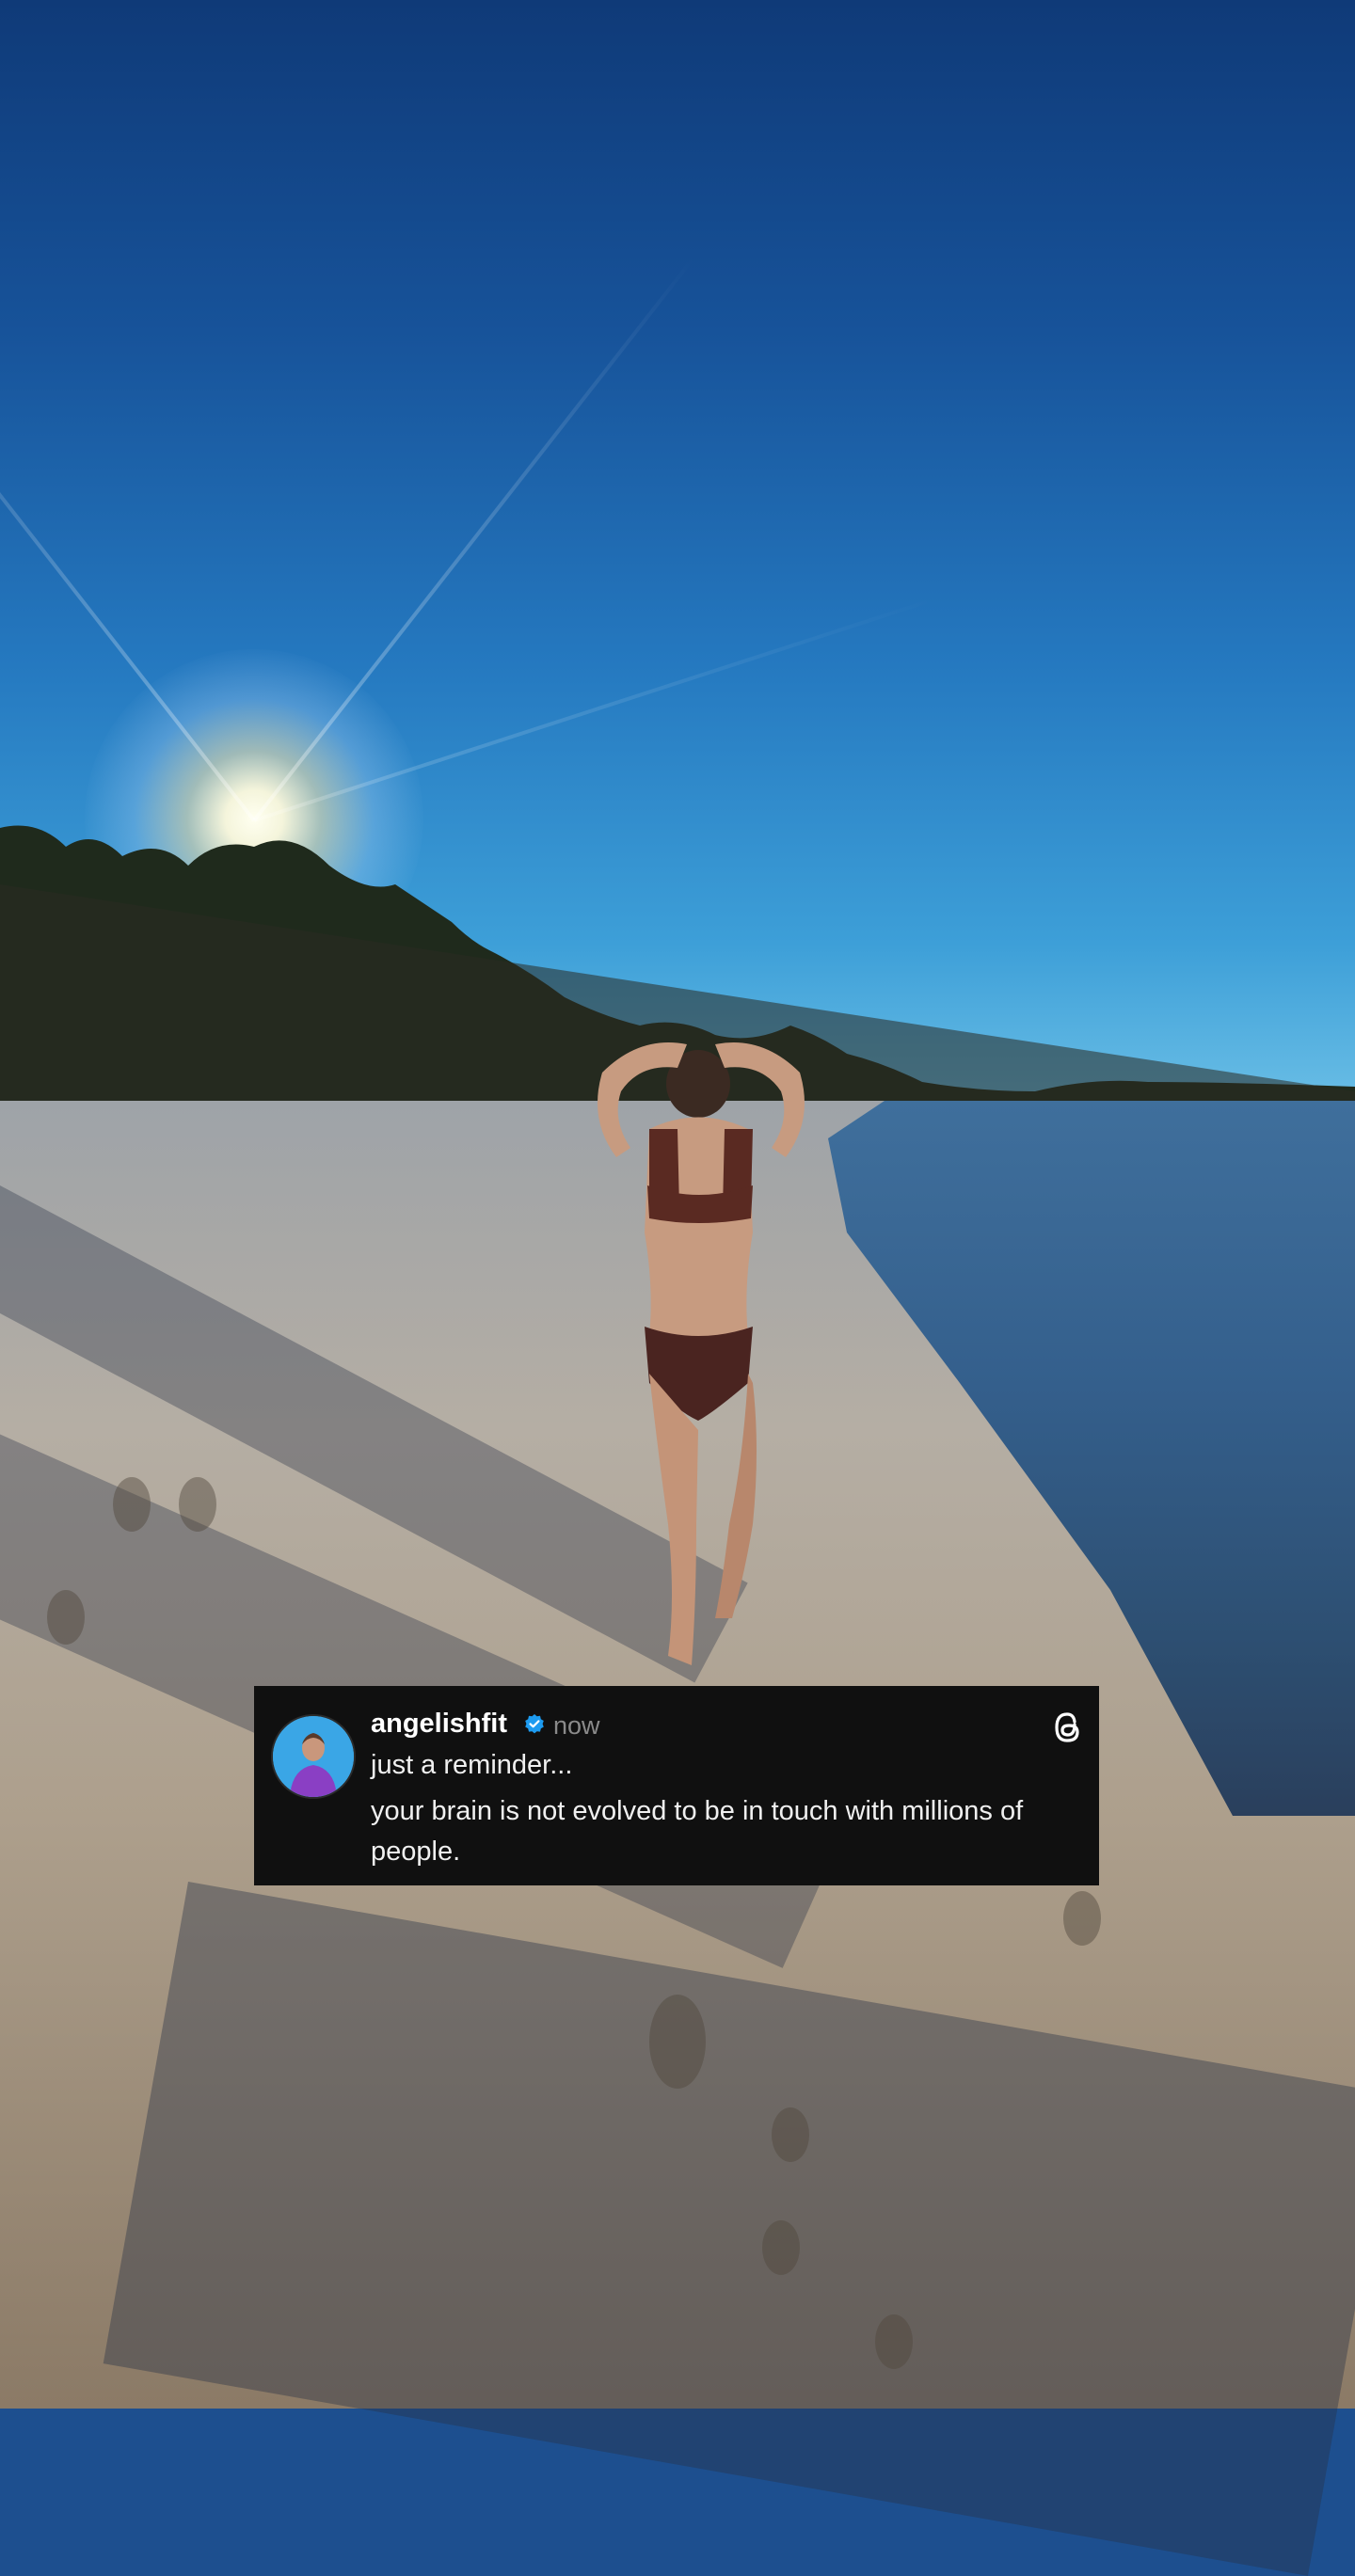  Describe the element at coordinates (1067, 1727) in the screenshot. I see `threads-logo-icon` at that location.